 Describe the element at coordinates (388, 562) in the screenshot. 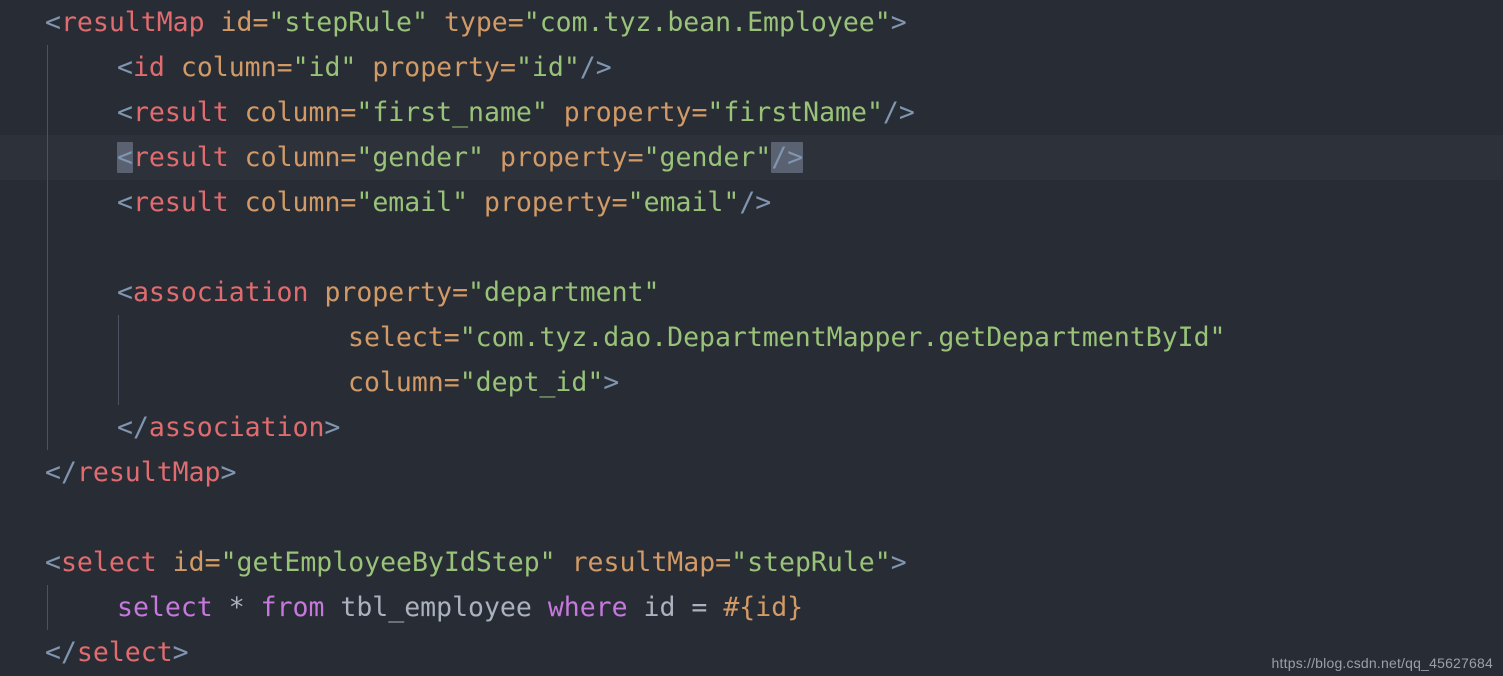

I see `attribute-value-getemployeebyidstep: "getEmployeeByIdStep"` at that location.